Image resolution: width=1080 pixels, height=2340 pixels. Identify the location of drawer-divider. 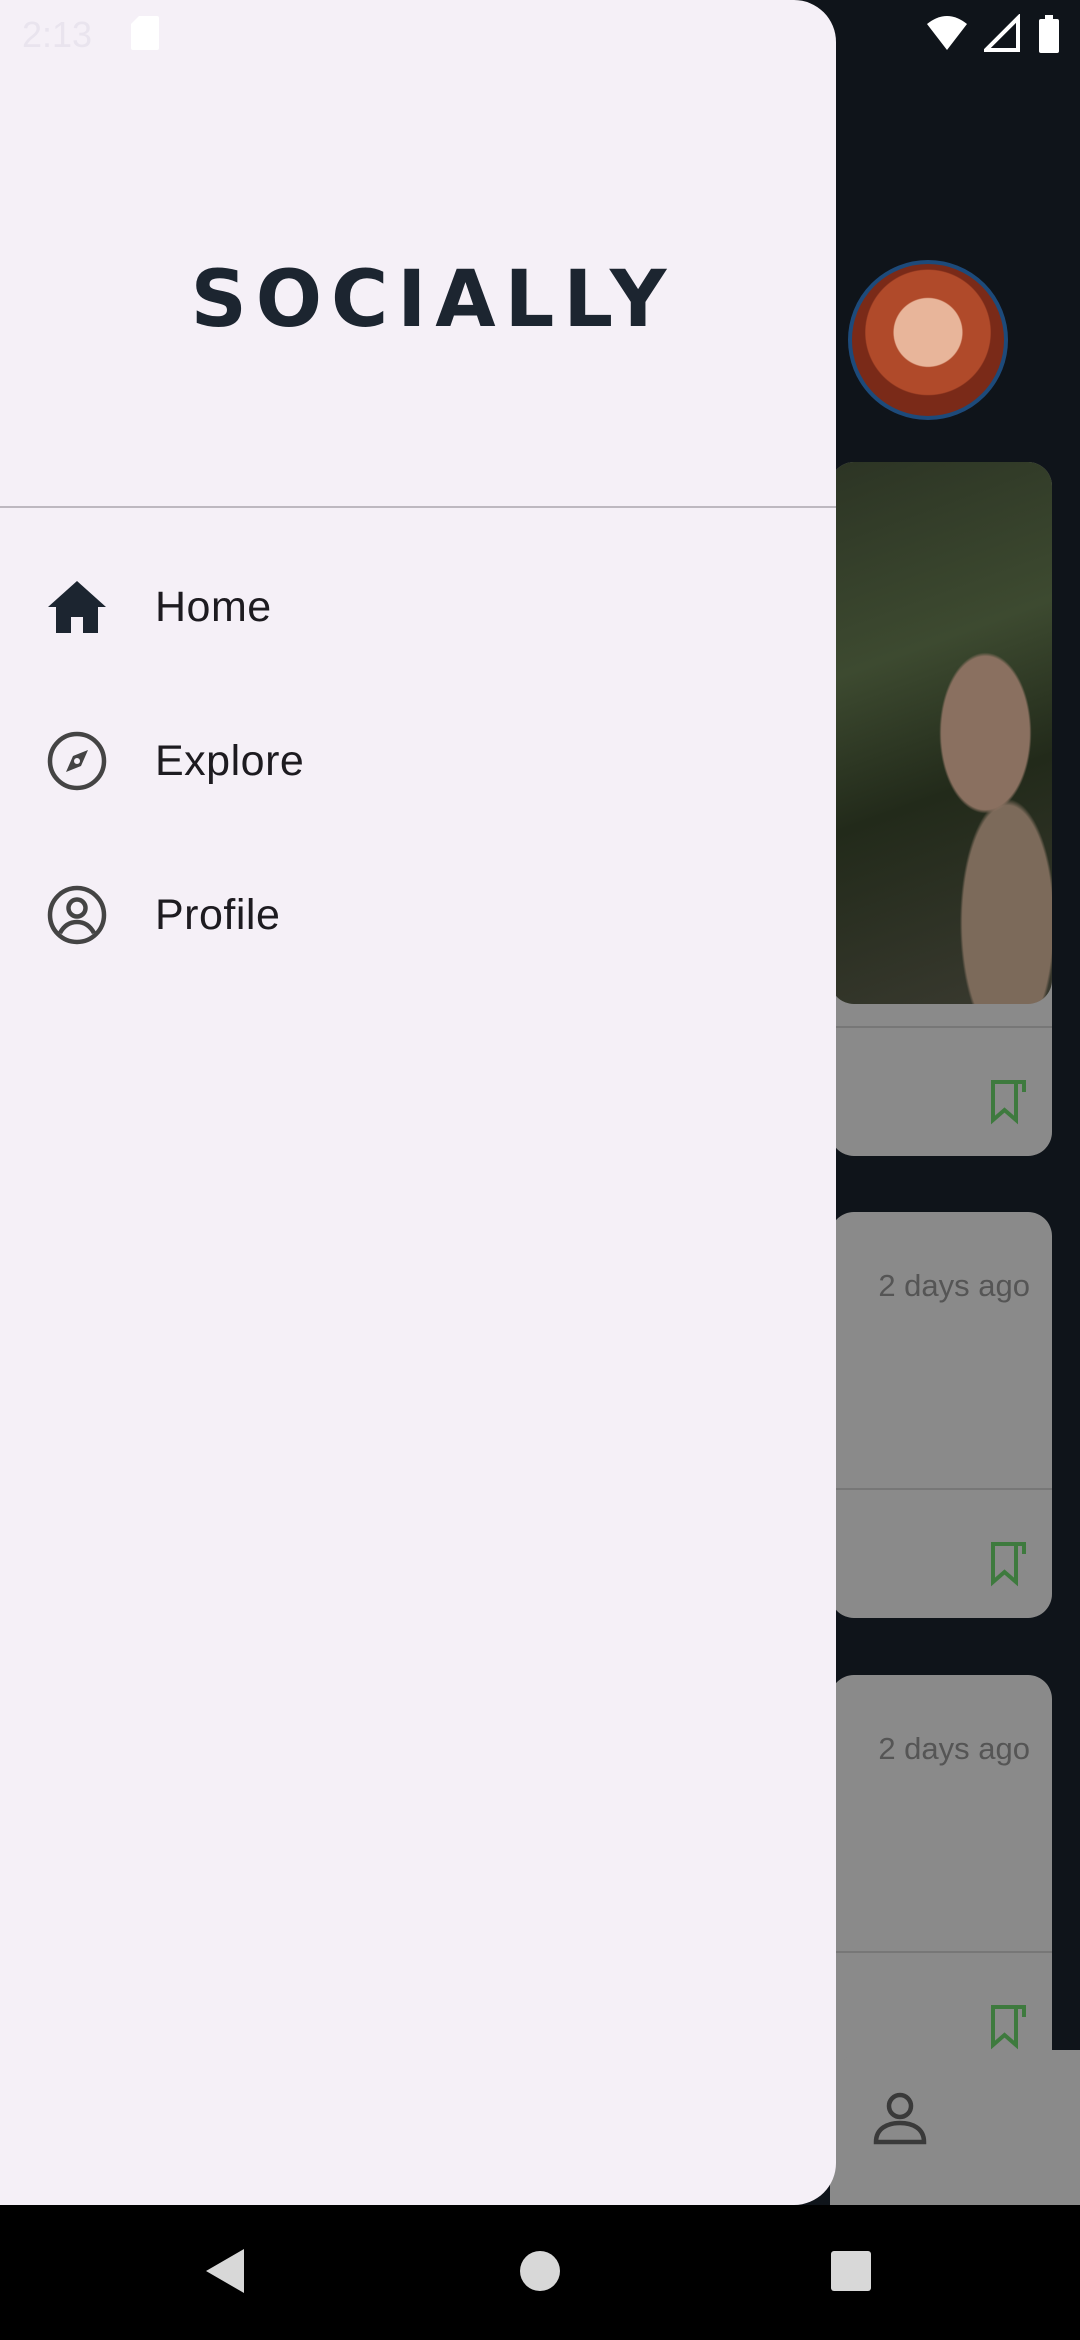
(418, 507).